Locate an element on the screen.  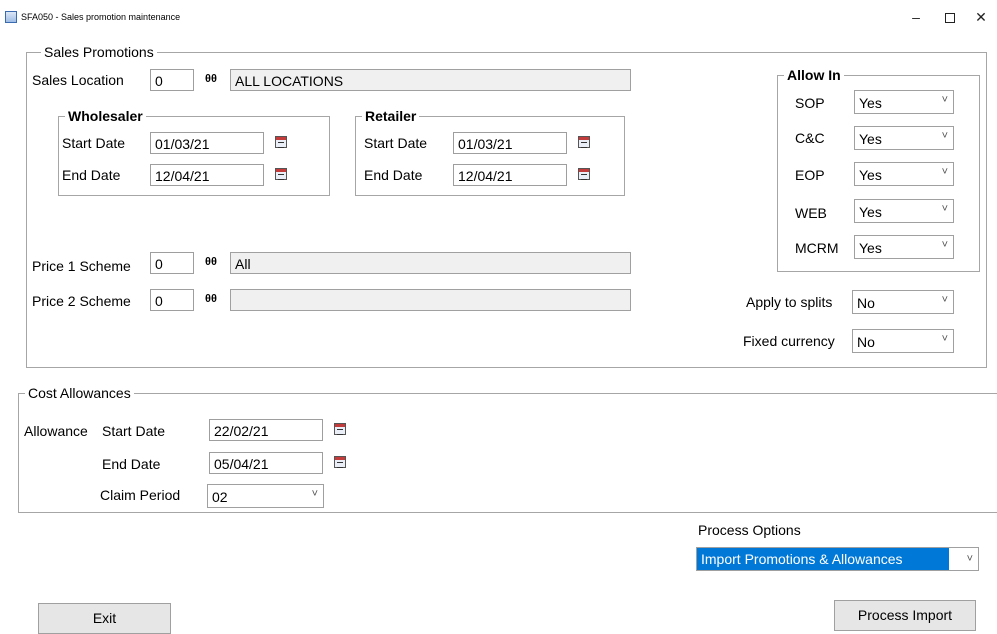
retailer-start-date-label: Start Date is located at coordinates (396, 143).